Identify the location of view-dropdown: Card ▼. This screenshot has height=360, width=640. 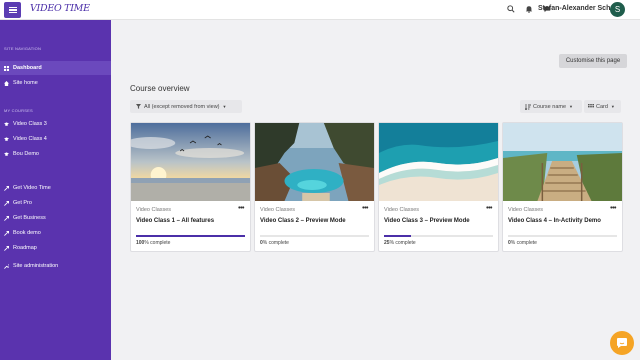
(602, 106).